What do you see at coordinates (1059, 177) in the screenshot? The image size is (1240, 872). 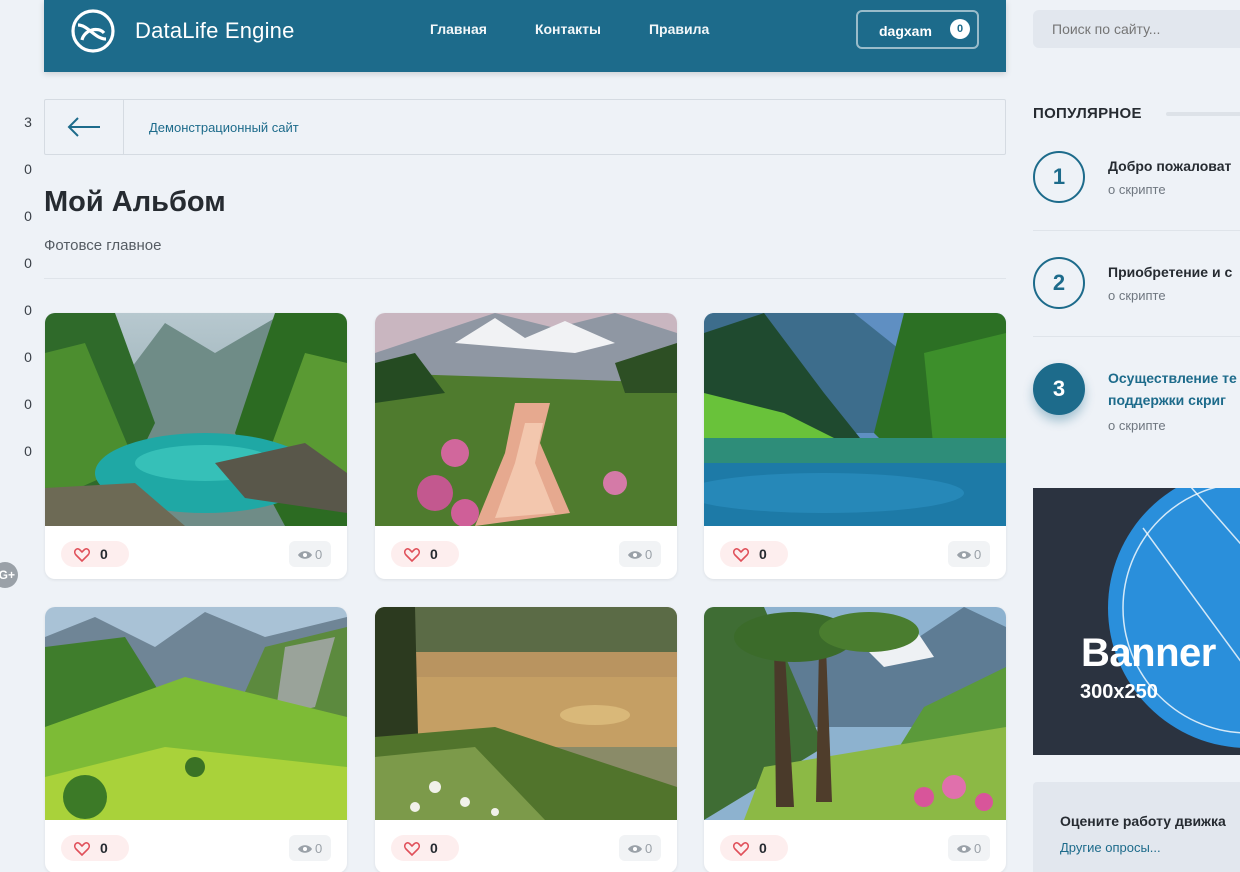 I see `popular-item-number: 1` at bounding box center [1059, 177].